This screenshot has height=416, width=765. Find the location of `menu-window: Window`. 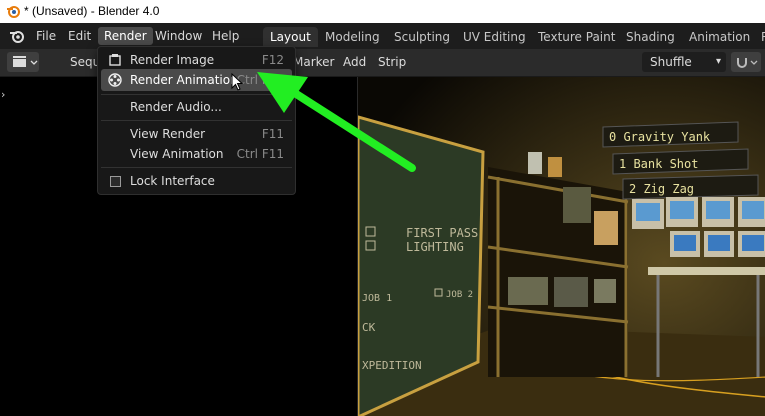

menu-window: Window is located at coordinates (178, 36).